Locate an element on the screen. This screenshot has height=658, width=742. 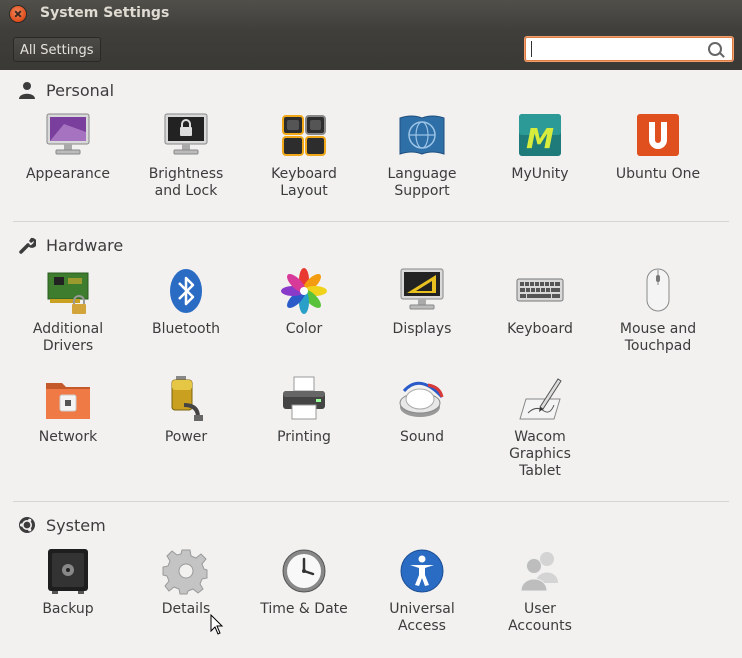
tile-time-and-date: Time & Date is located at coordinates (304, 582).